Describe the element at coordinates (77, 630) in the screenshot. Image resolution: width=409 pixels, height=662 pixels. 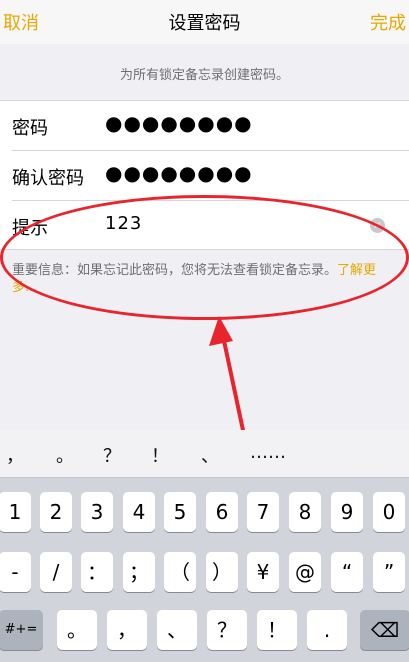
I see `key-period: 。` at that location.